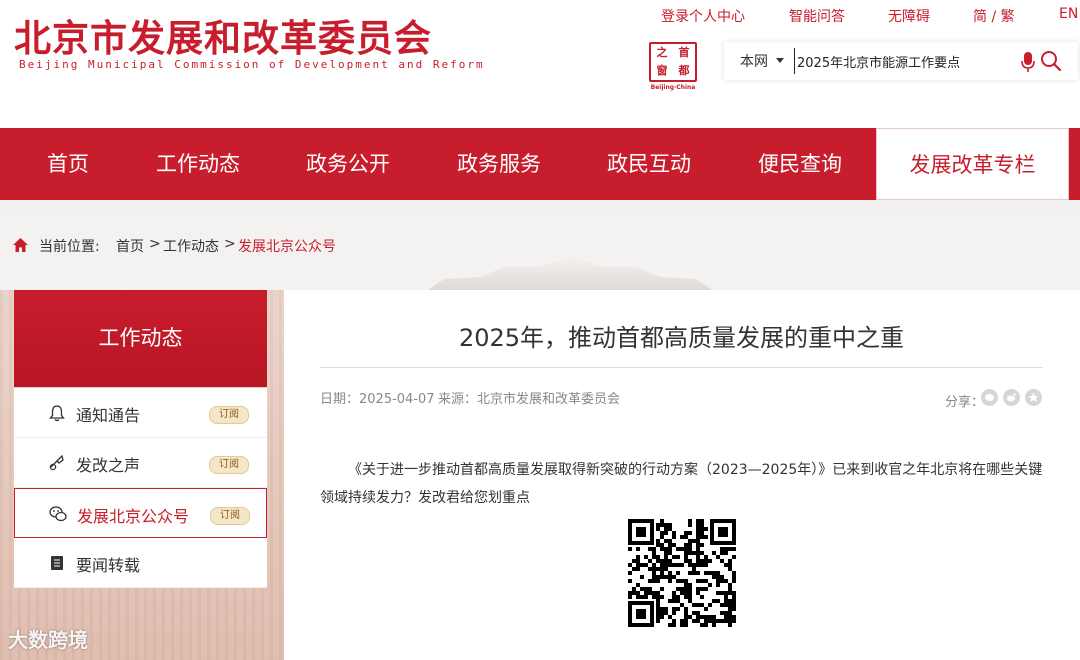 Image resolution: width=1080 pixels, height=660 pixels. What do you see at coordinates (1011, 397) in the screenshot?
I see `share-weibo-icon` at bounding box center [1011, 397].